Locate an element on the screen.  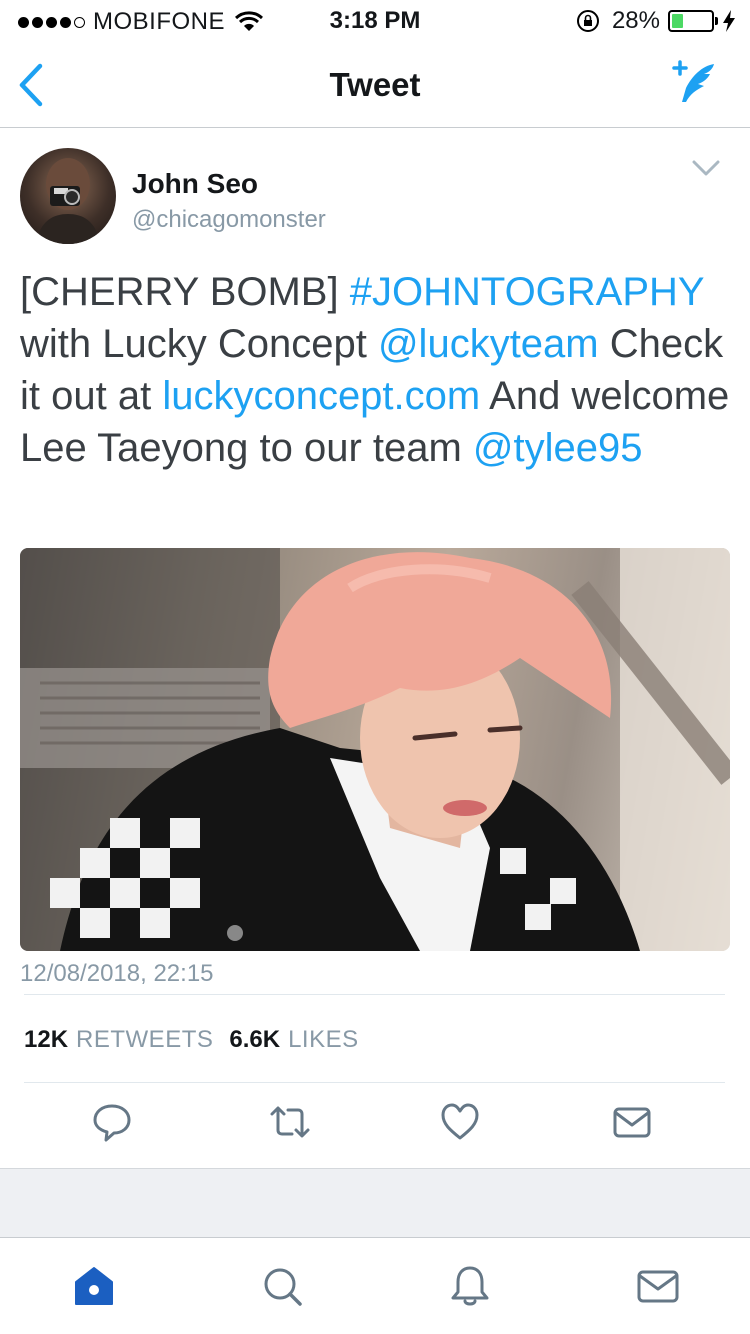
separator-band is located at coordinates (375, 1203).